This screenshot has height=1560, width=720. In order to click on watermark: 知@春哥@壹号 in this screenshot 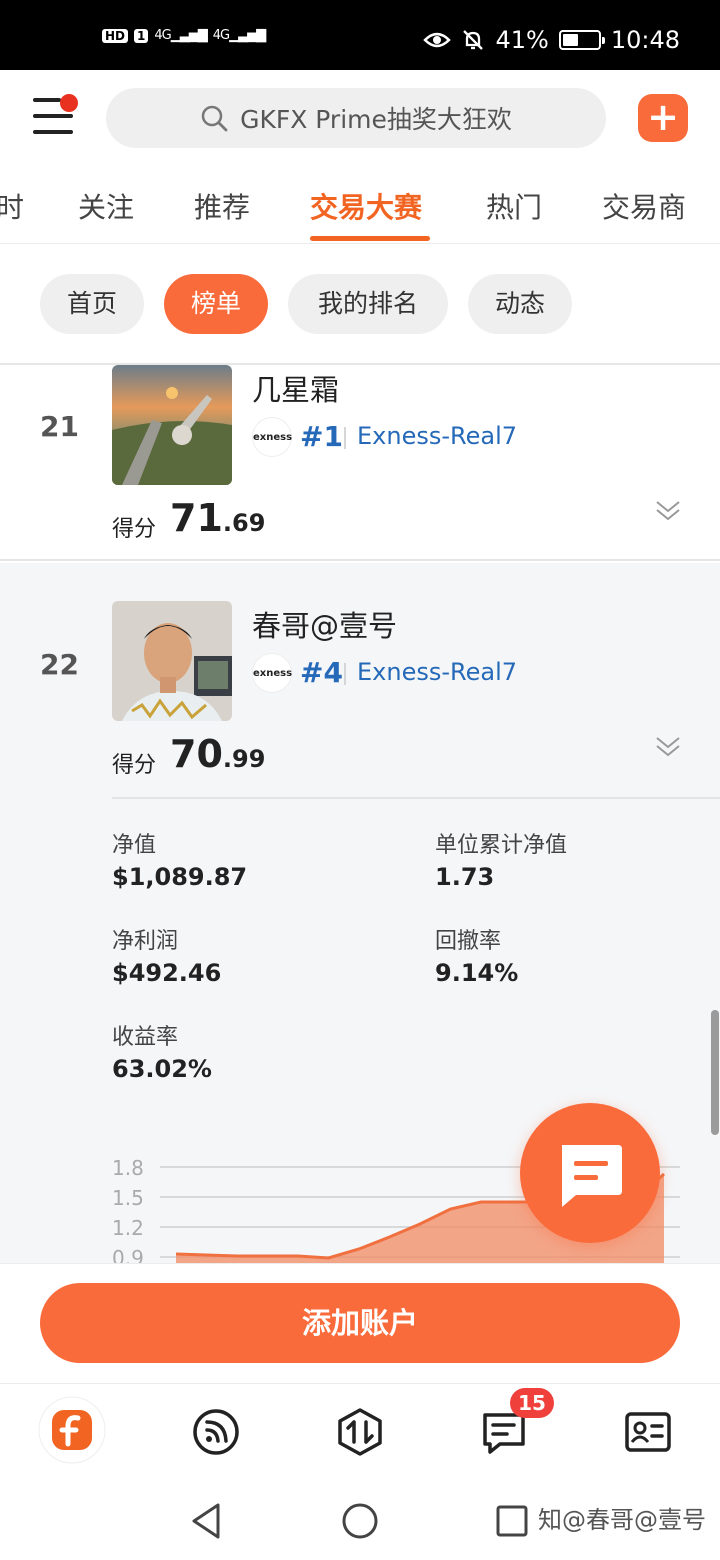, I will do `click(622, 1520)`.